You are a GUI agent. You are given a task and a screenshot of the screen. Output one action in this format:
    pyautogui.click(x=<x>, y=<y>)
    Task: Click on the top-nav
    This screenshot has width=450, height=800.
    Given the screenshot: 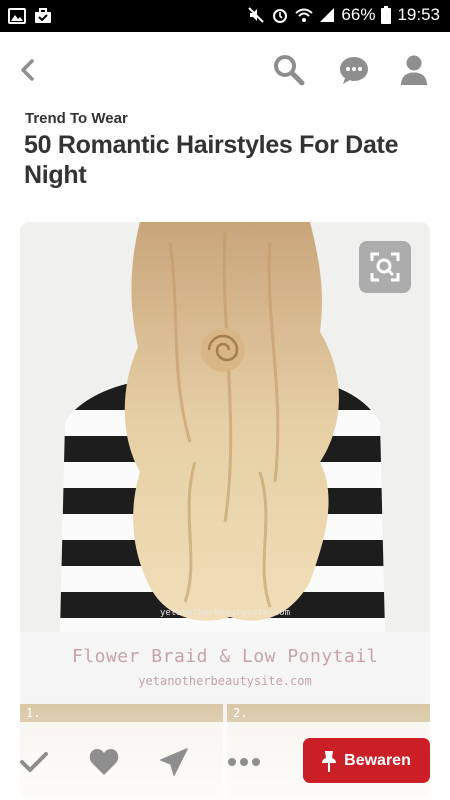 What is the action you would take?
    pyautogui.click(x=225, y=70)
    